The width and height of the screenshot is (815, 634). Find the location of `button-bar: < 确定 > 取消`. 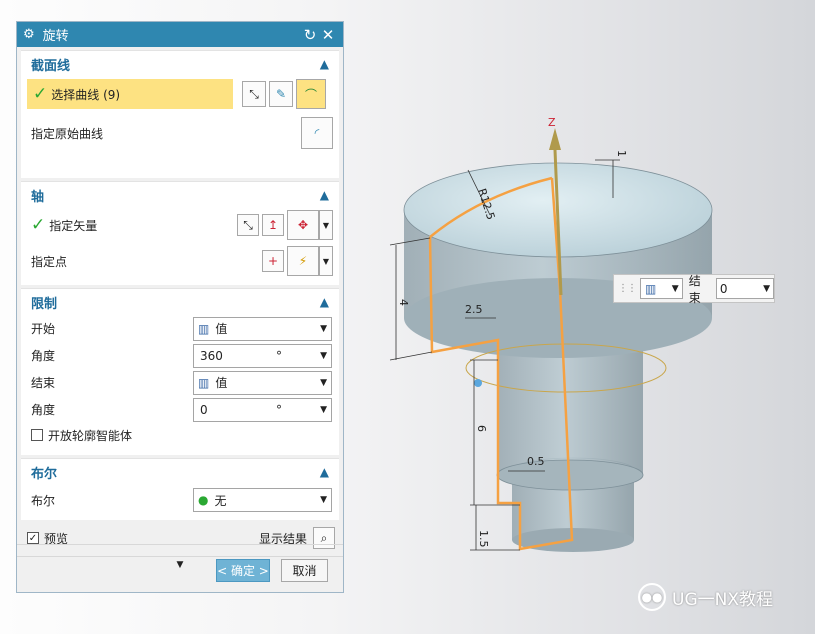

button-bar: < 确定 > 取消 is located at coordinates (180, 568).